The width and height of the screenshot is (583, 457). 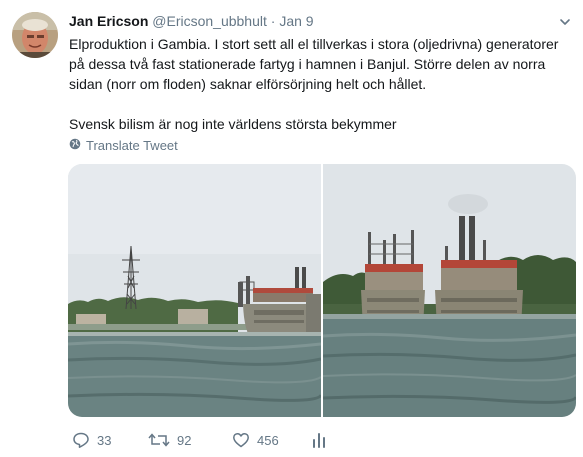 What do you see at coordinates (159, 440) in the screenshot?
I see `retweet-icon` at bounding box center [159, 440].